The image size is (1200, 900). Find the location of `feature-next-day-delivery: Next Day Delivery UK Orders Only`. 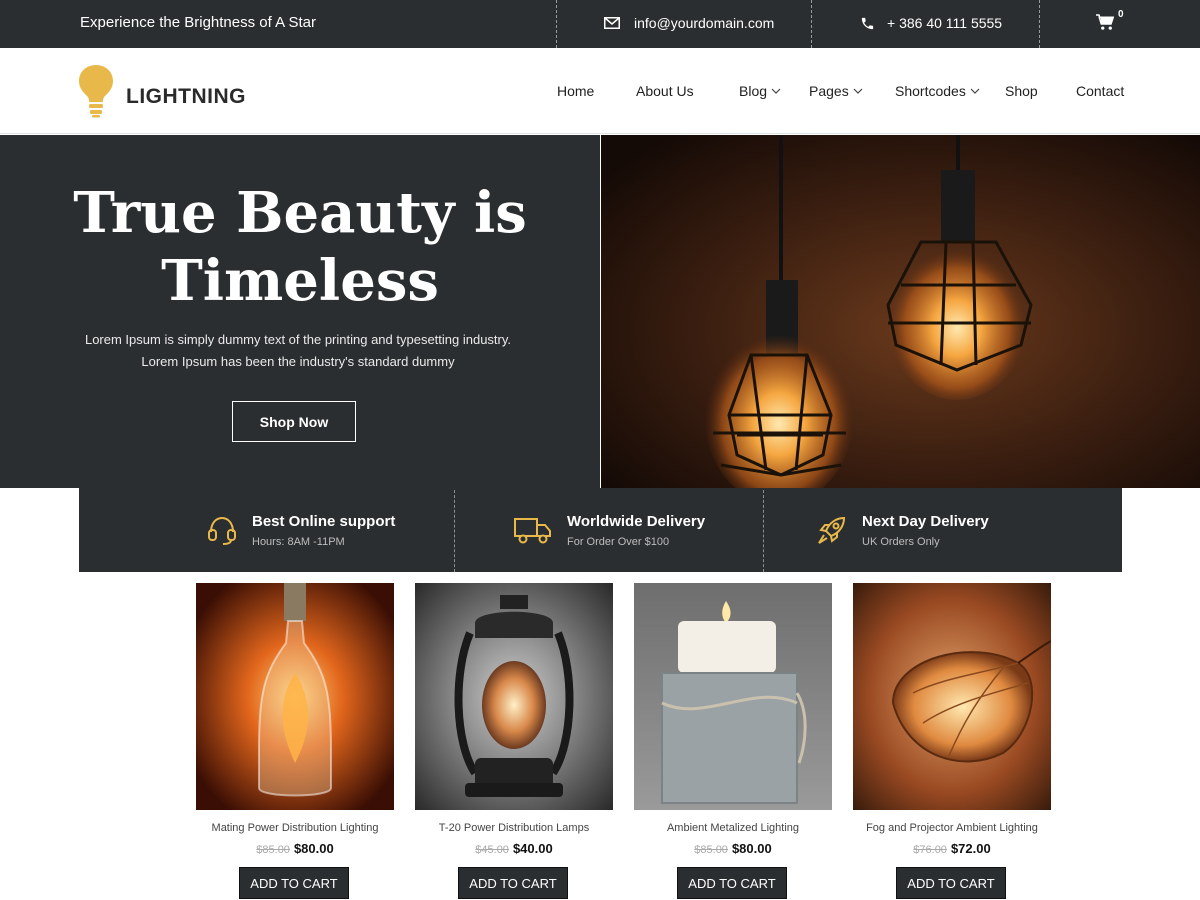

feature-next-day-delivery: Next Day Delivery UK Orders Only is located at coordinates (902, 530).